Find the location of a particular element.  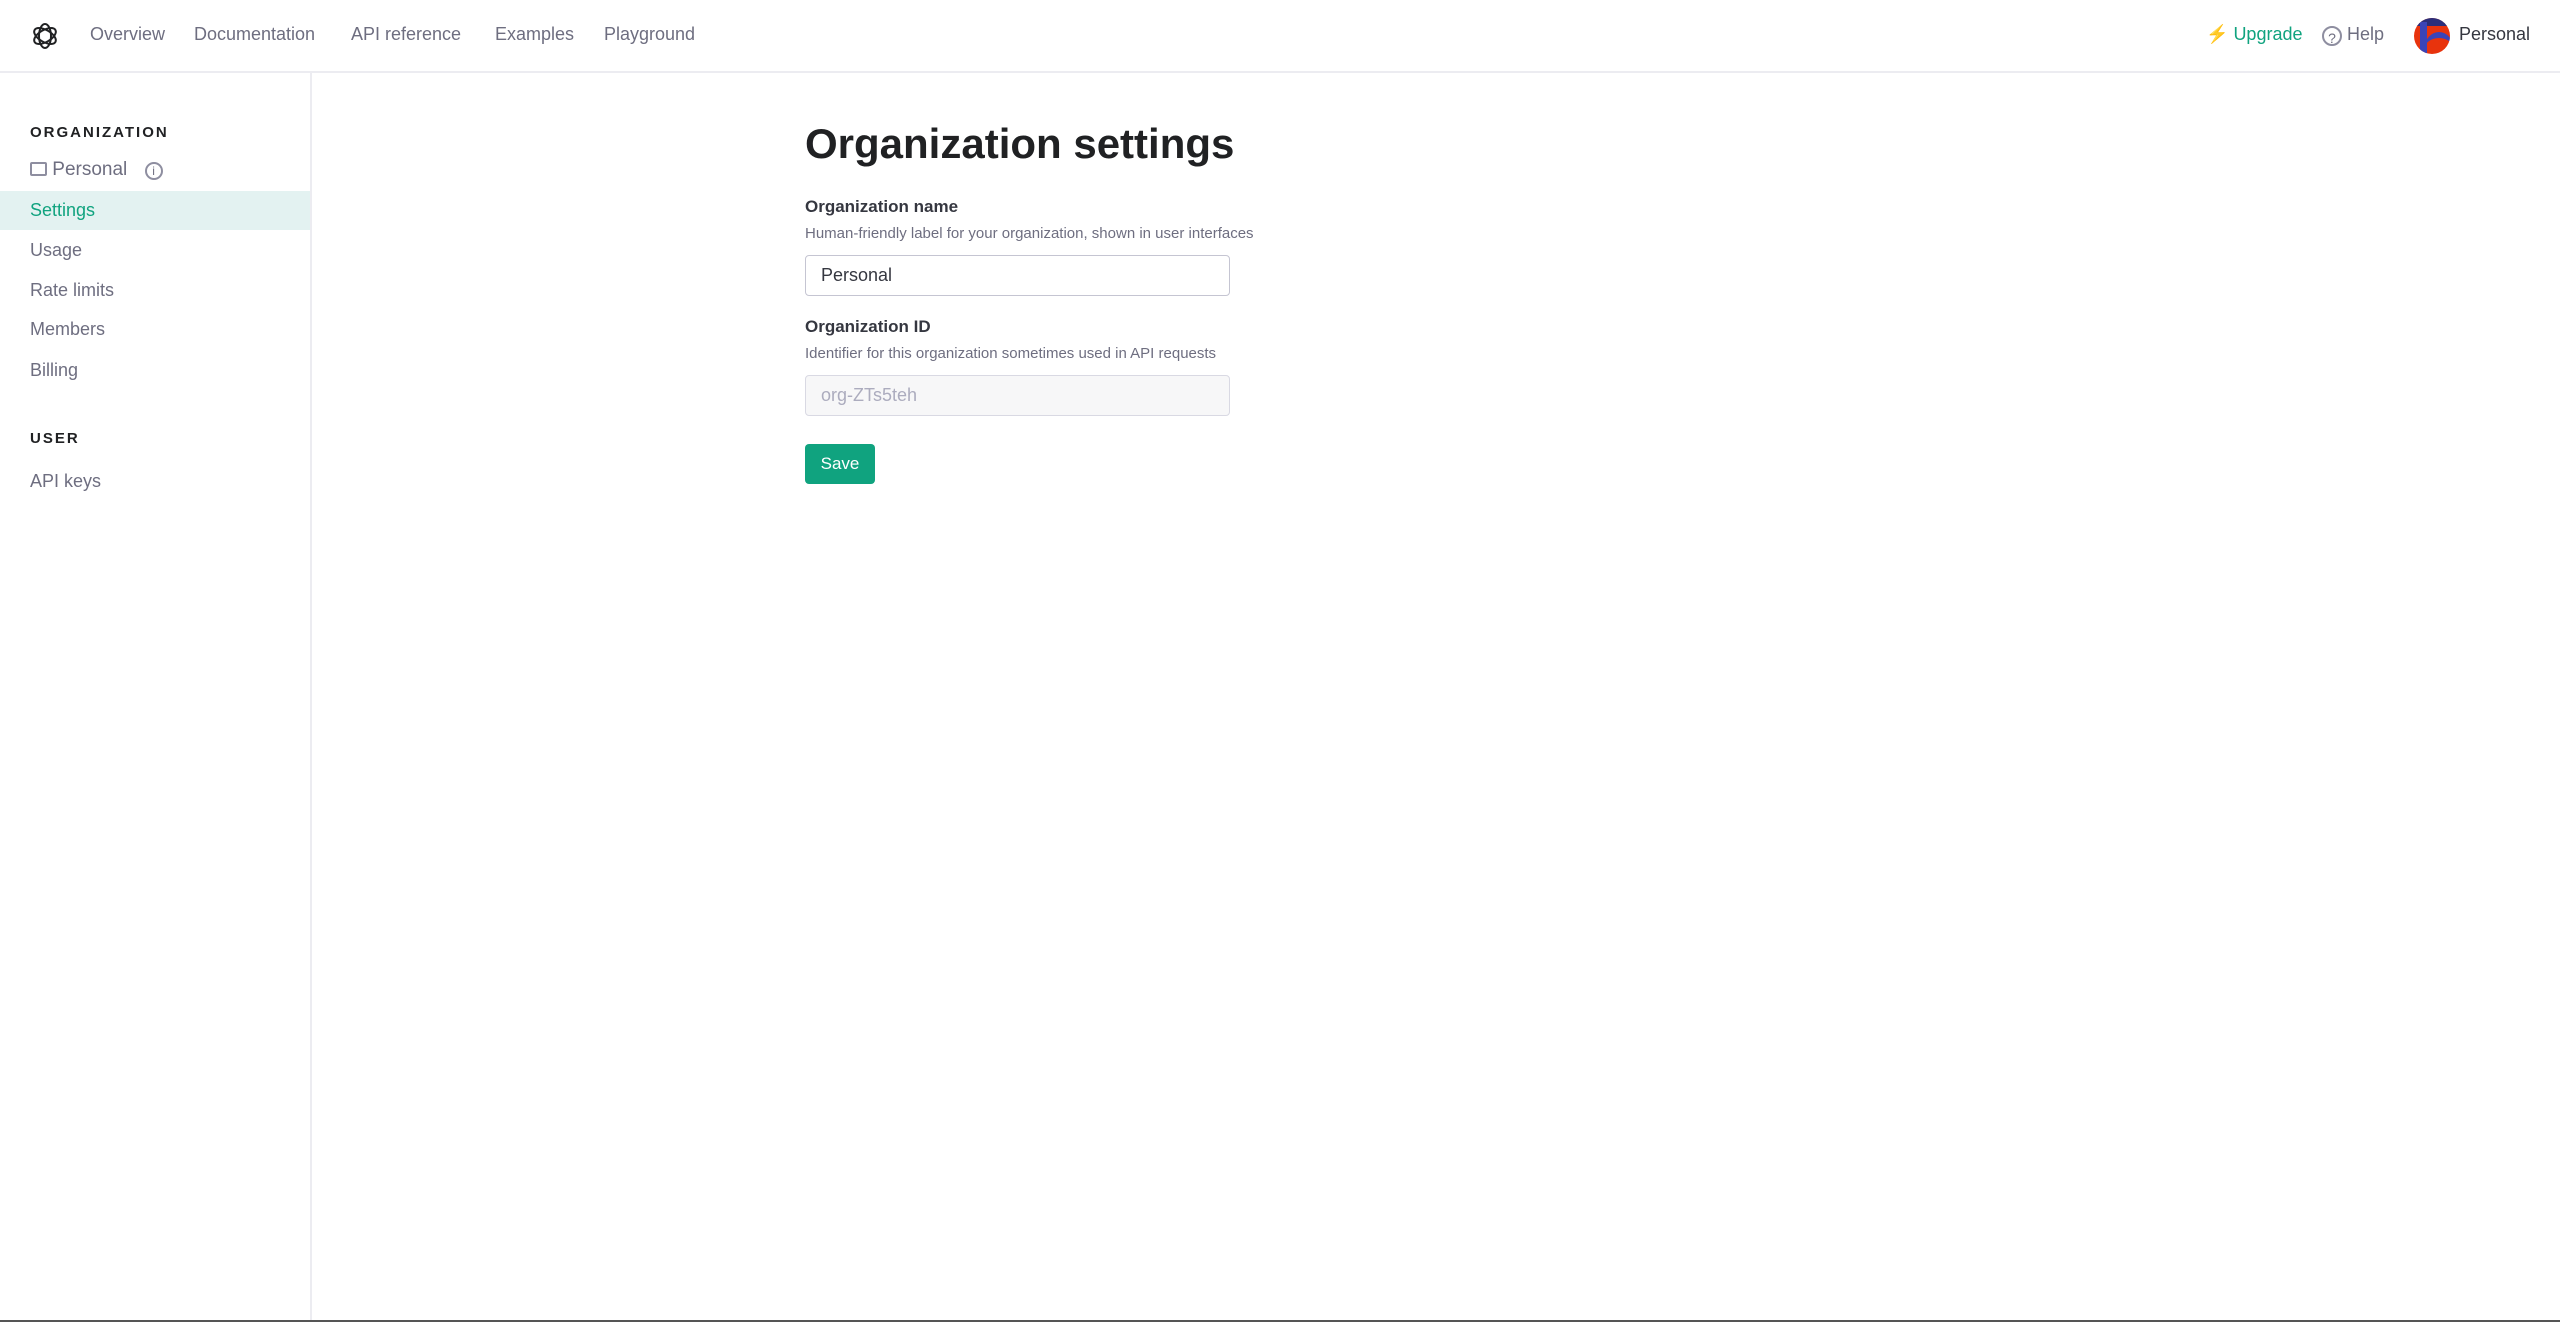

org-name-label: Organization name is located at coordinates (882, 206).